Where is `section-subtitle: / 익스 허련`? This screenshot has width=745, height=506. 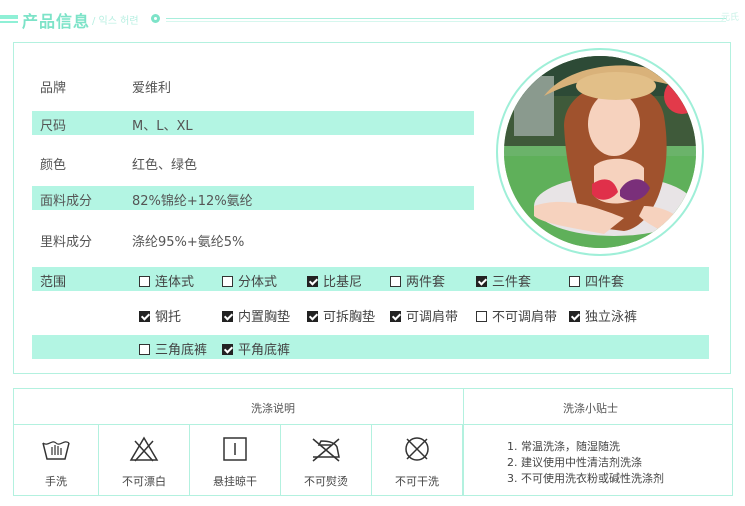 section-subtitle: / 익스 허련 is located at coordinates (115, 21).